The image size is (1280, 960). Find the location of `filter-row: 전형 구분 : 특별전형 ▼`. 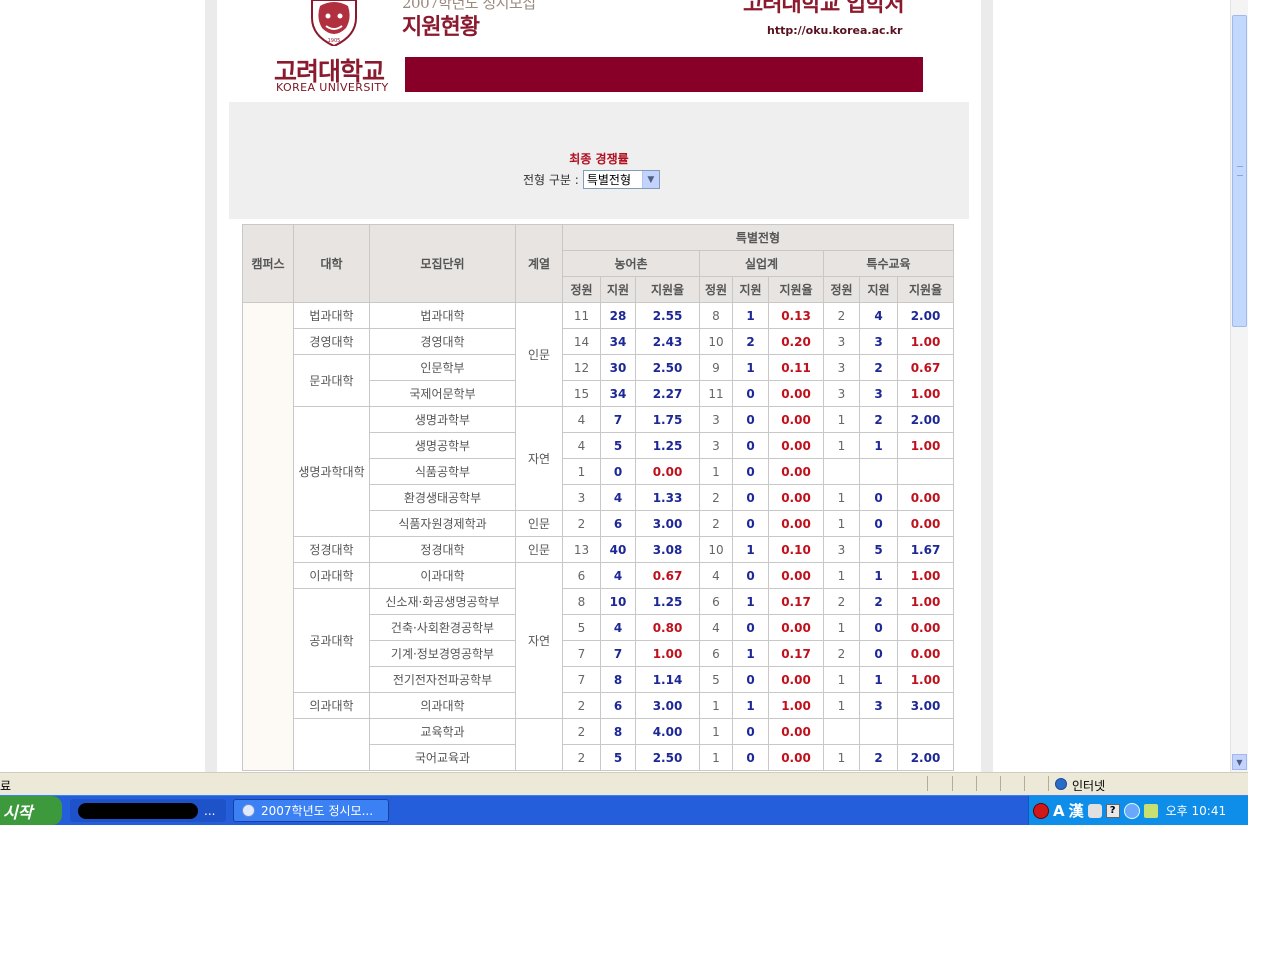

filter-row: 전형 구분 : 특별전형 ▼ is located at coordinates (591, 179).